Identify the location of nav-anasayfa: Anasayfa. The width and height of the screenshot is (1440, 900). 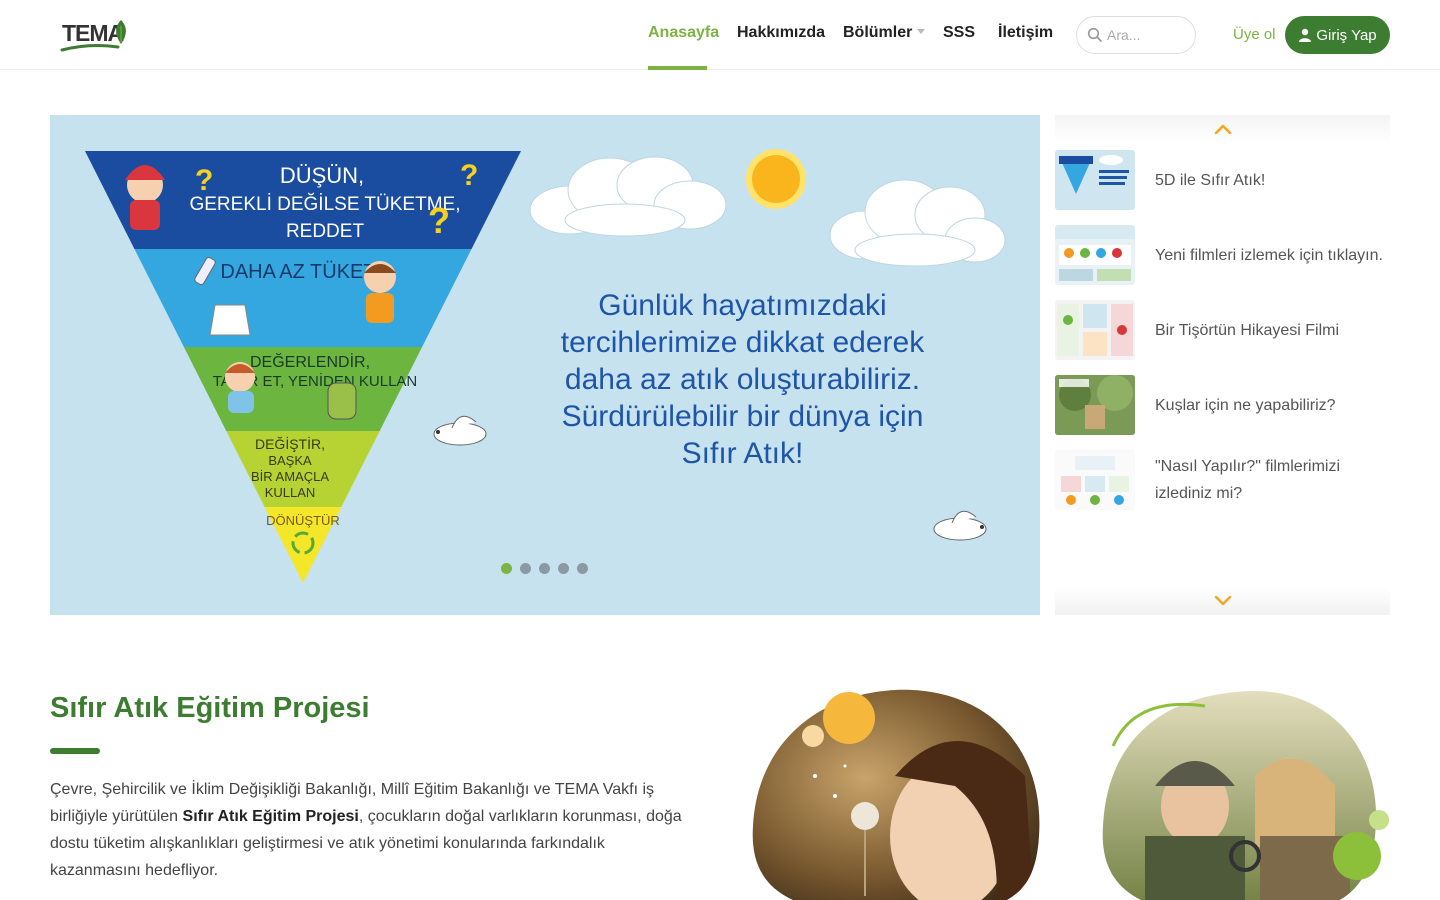
(683, 33).